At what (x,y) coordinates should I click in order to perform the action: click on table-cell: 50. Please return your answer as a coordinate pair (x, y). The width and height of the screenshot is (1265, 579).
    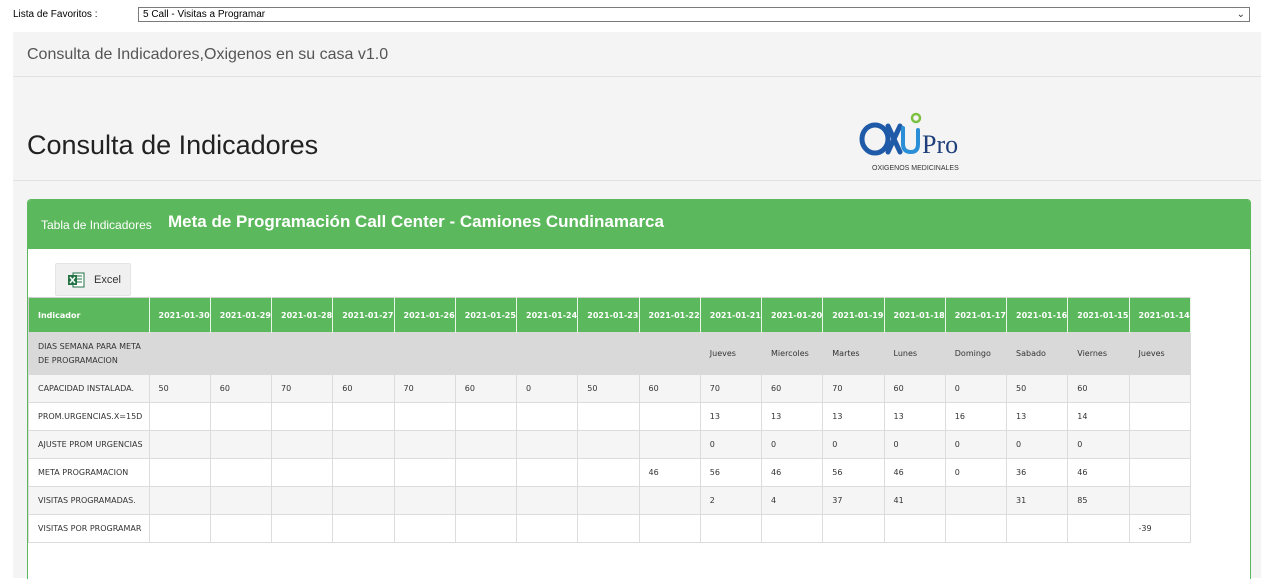
    Looking at the image, I should click on (608, 388).